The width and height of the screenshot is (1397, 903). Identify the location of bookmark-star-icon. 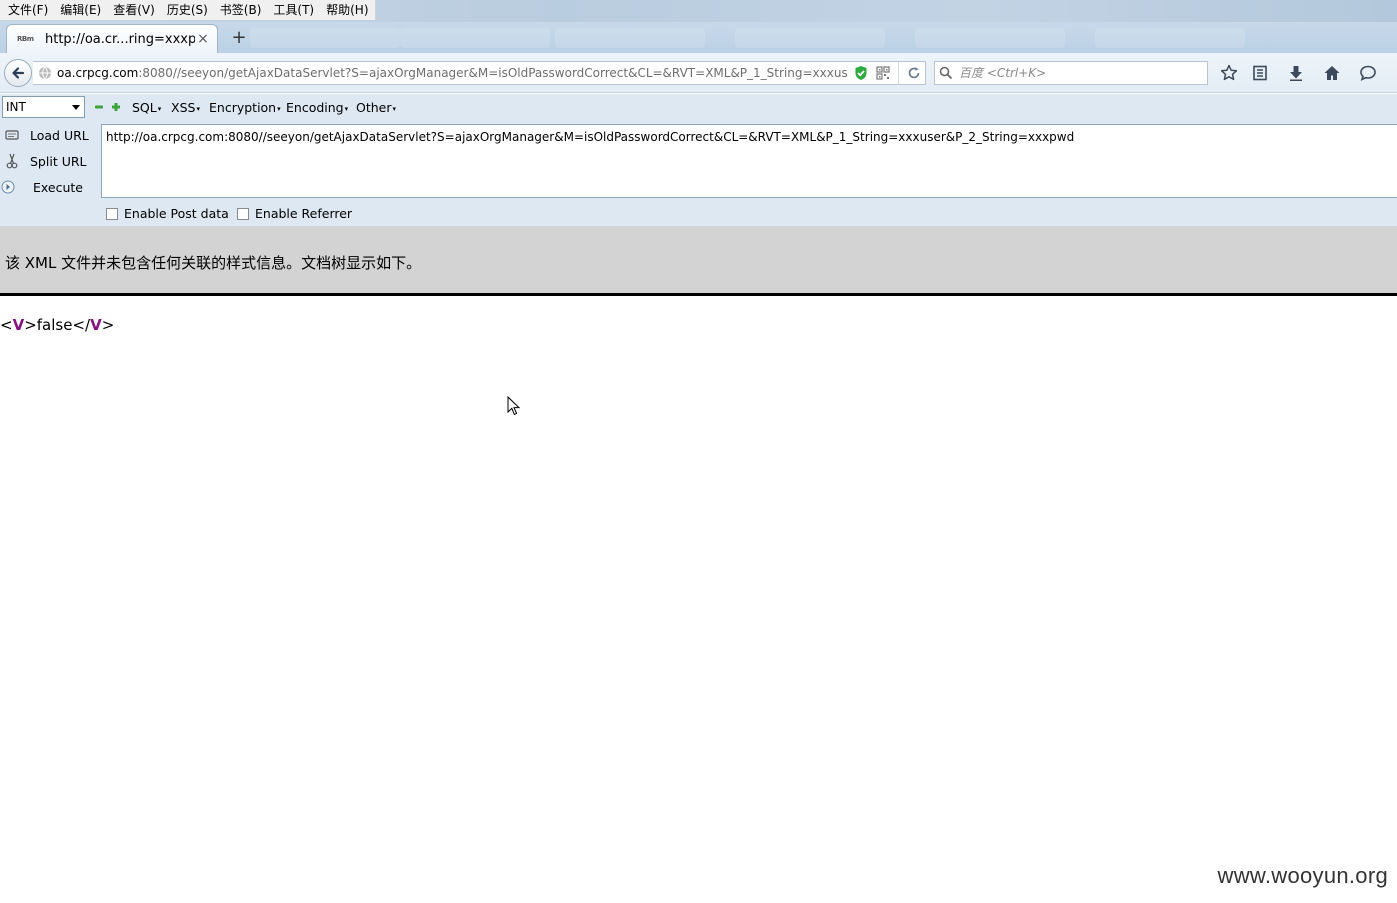
(1229, 73).